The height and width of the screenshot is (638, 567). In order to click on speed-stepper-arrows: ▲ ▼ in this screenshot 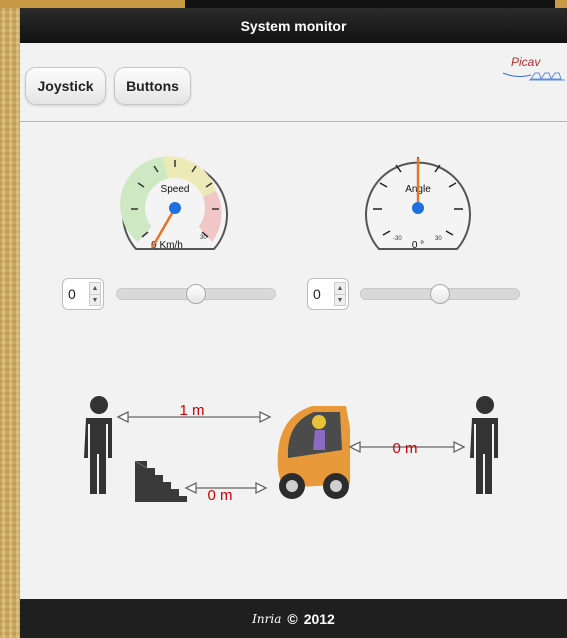, I will do `click(95, 294)`.